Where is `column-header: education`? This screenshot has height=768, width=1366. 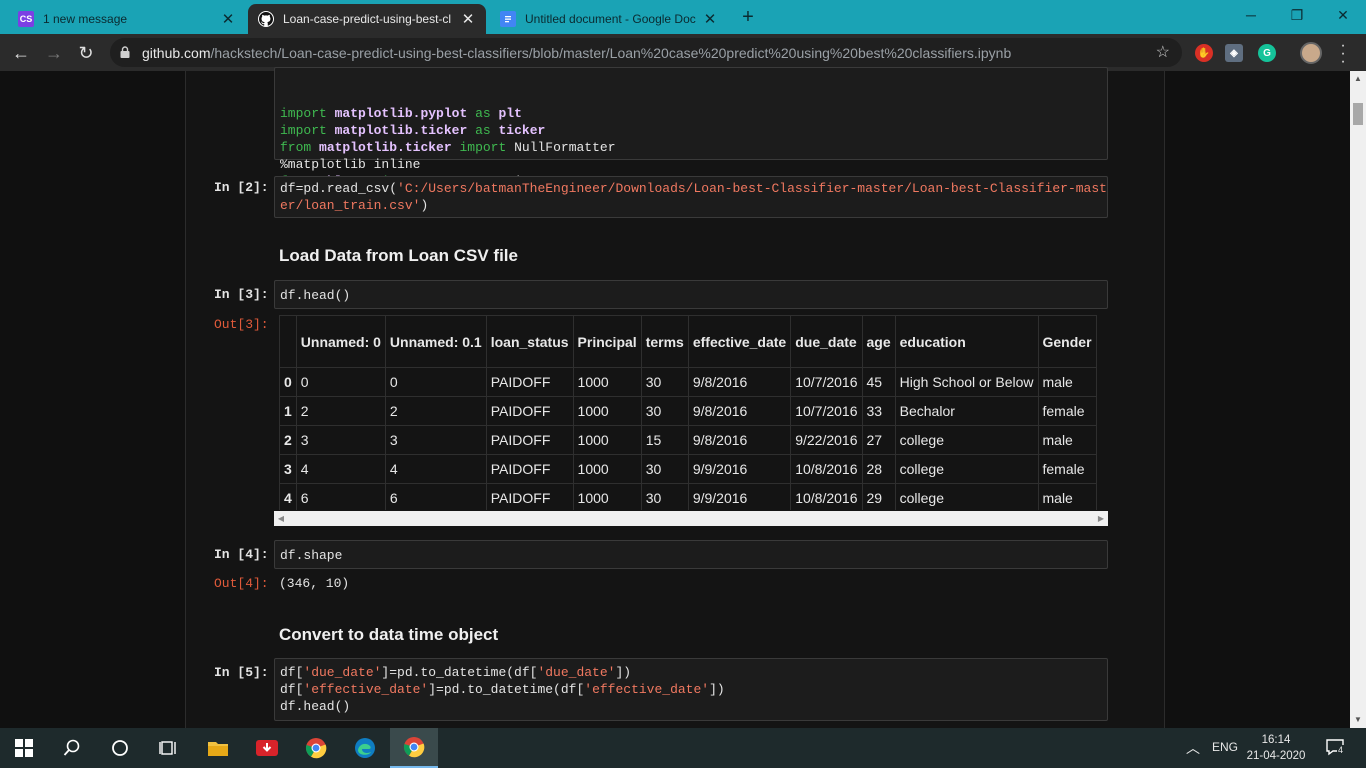 column-header: education is located at coordinates (966, 341).